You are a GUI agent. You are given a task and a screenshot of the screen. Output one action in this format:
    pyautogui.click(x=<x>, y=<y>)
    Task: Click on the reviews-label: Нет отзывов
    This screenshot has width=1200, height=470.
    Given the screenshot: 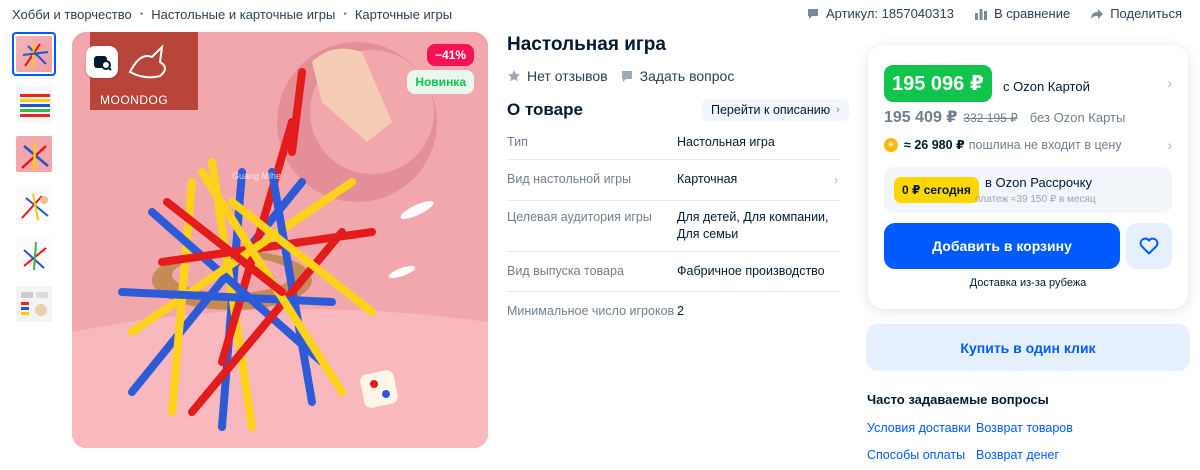 What is the action you would take?
    pyautogui.click(x=567, y=76)
    